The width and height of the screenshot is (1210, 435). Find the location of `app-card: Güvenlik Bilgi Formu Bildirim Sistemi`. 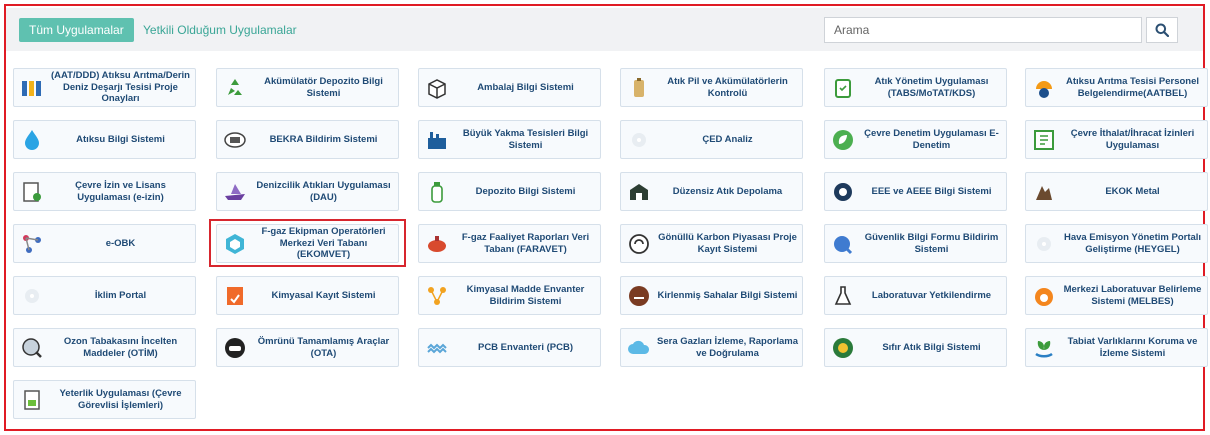

app-card: Güvenlik Bilgi Formu Bildirim Sistemi is located at coordinates (915, 243).